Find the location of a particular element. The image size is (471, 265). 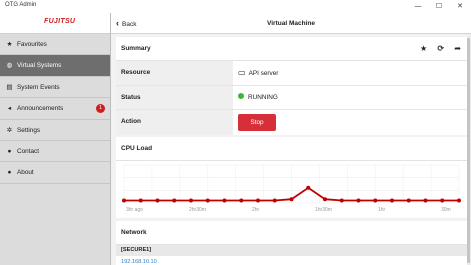

sidebar-item-label: Virtual Systems is located at coordinates (39, 66).